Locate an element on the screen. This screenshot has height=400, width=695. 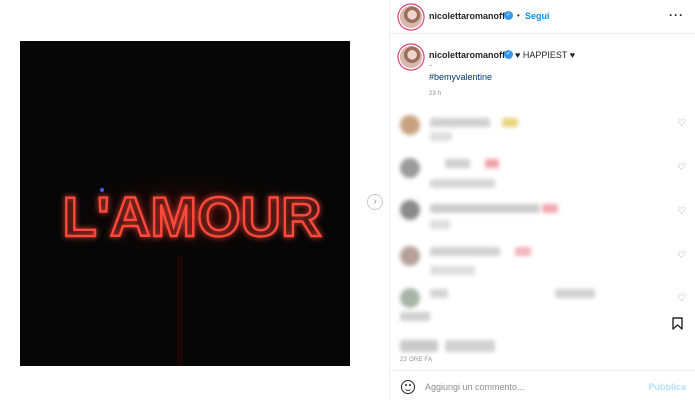
hashtag-link: #bemyvalentine is located at coordinates (460, 77).